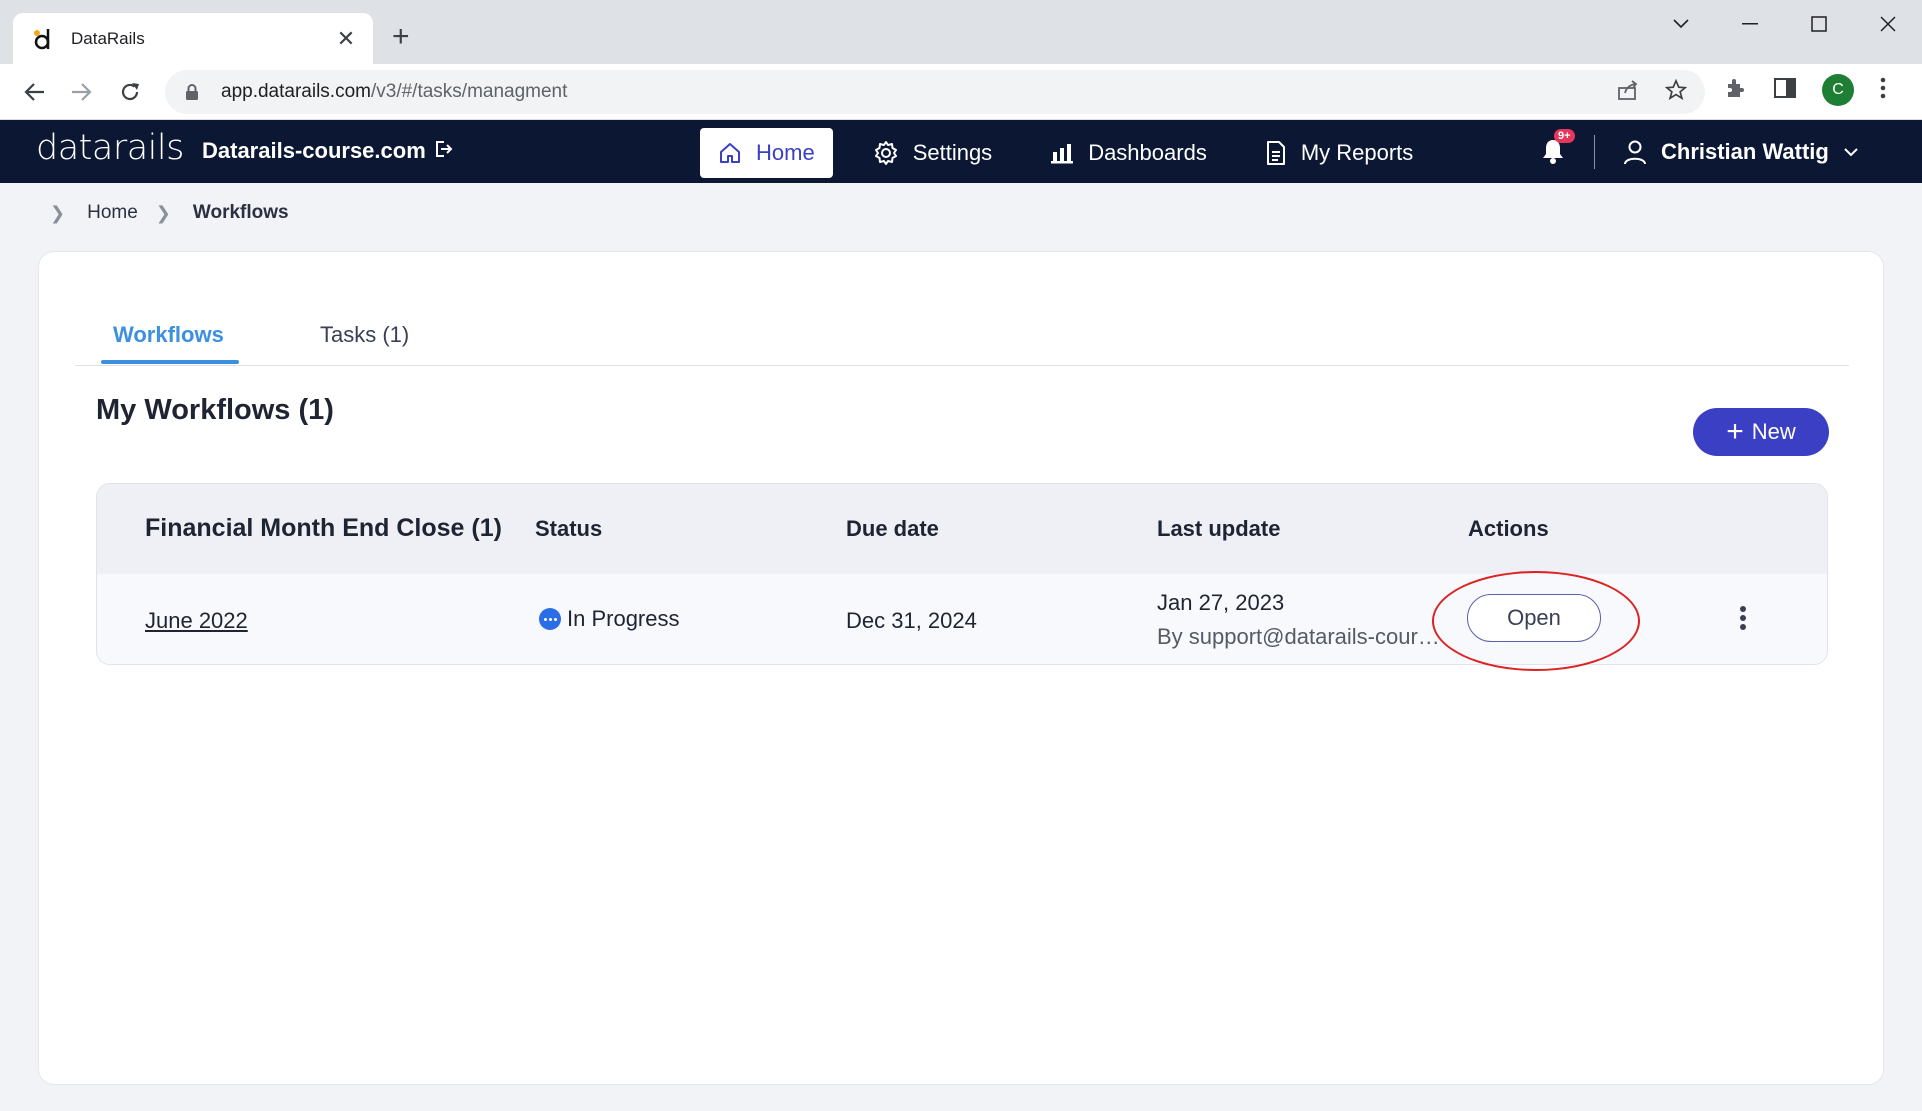 The width and height of the screenshot is (1922, 1111). I want to click on status-badge: In Progress, so click(609, 619).